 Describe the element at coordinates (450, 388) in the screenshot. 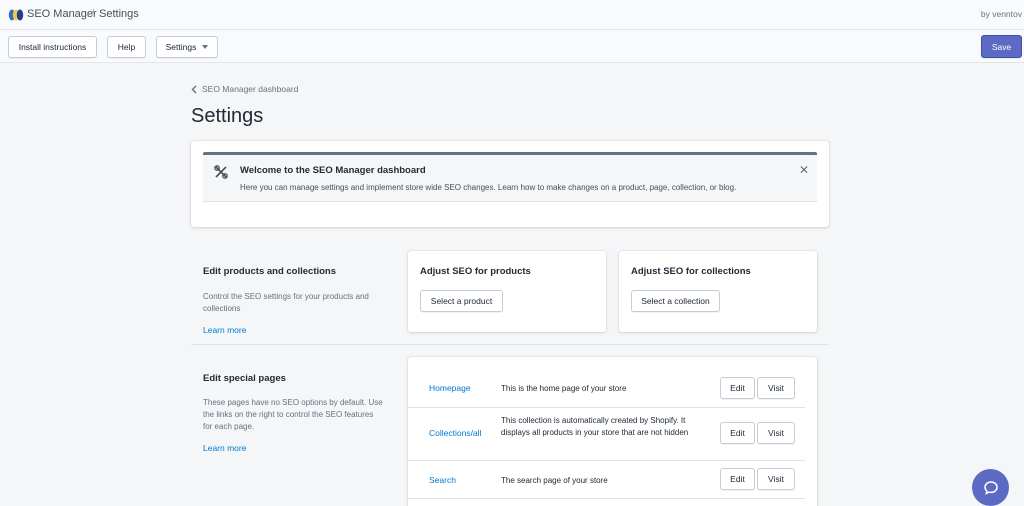

I see `homepage-link: Homepage` at that location.